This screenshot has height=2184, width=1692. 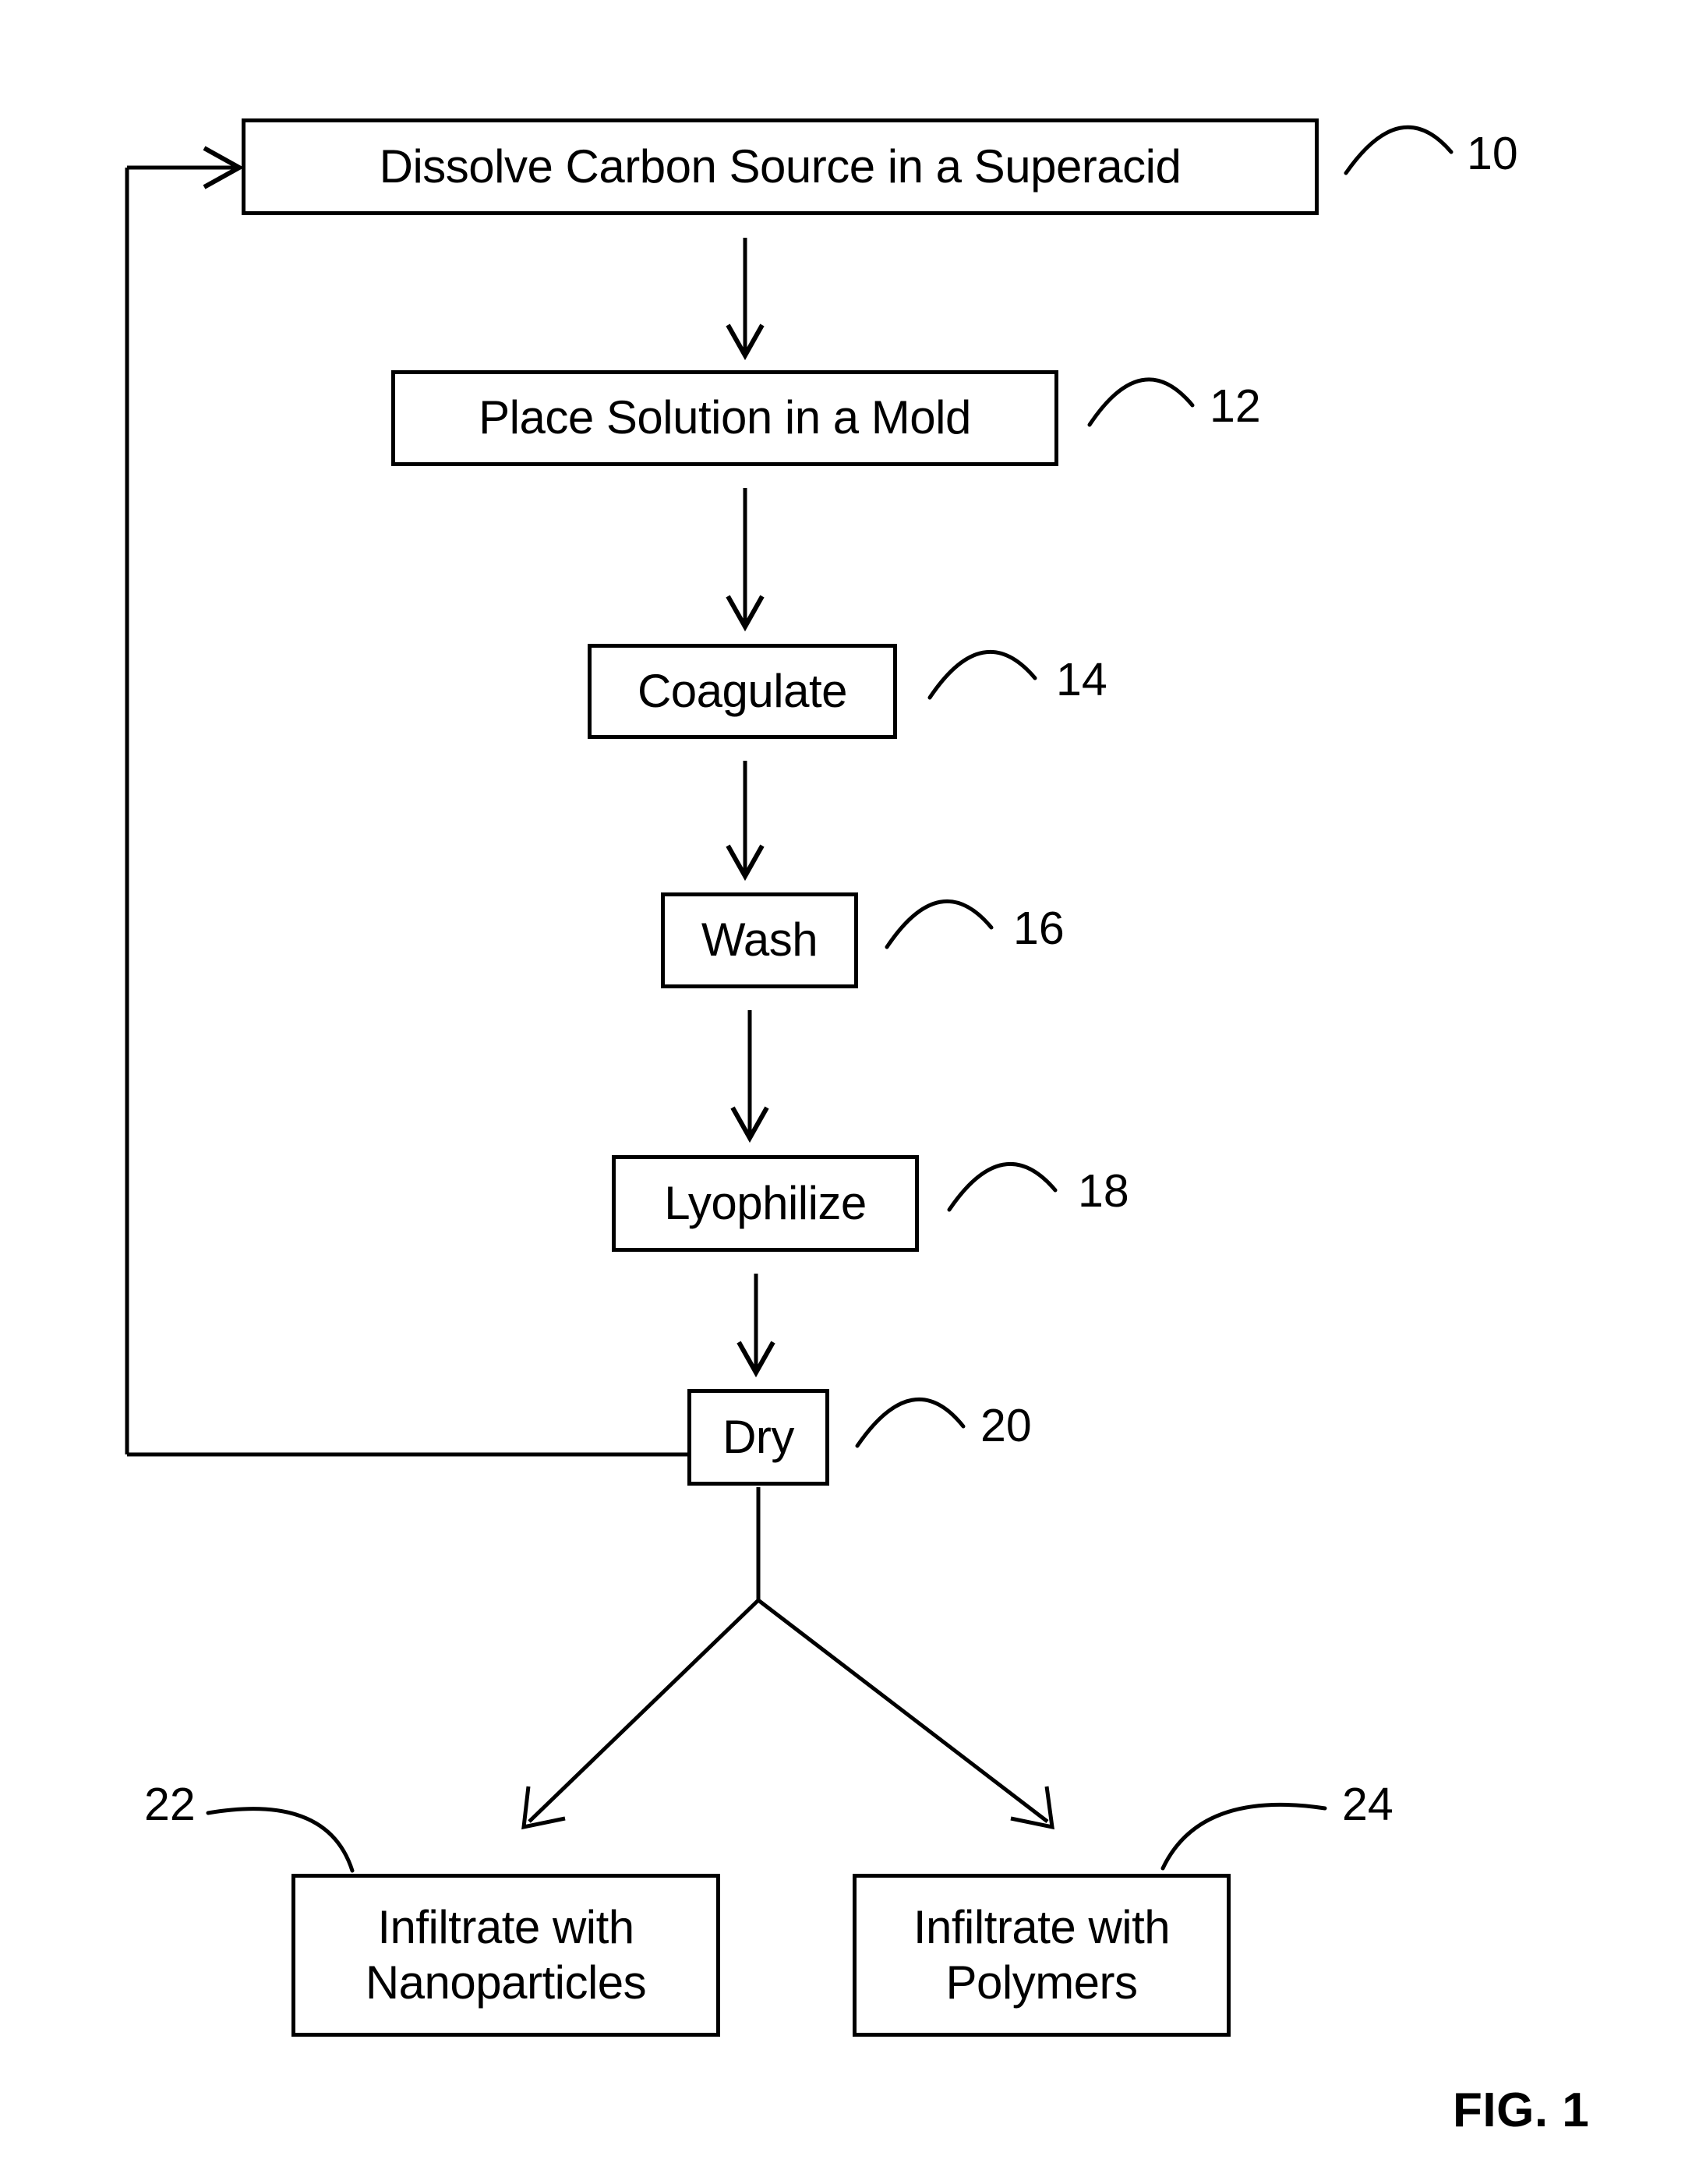 I want to click on process-box-infiltrate-with-nanoparticles: Infiltrate with Nanoparticles, so click(x=506, y=1955).